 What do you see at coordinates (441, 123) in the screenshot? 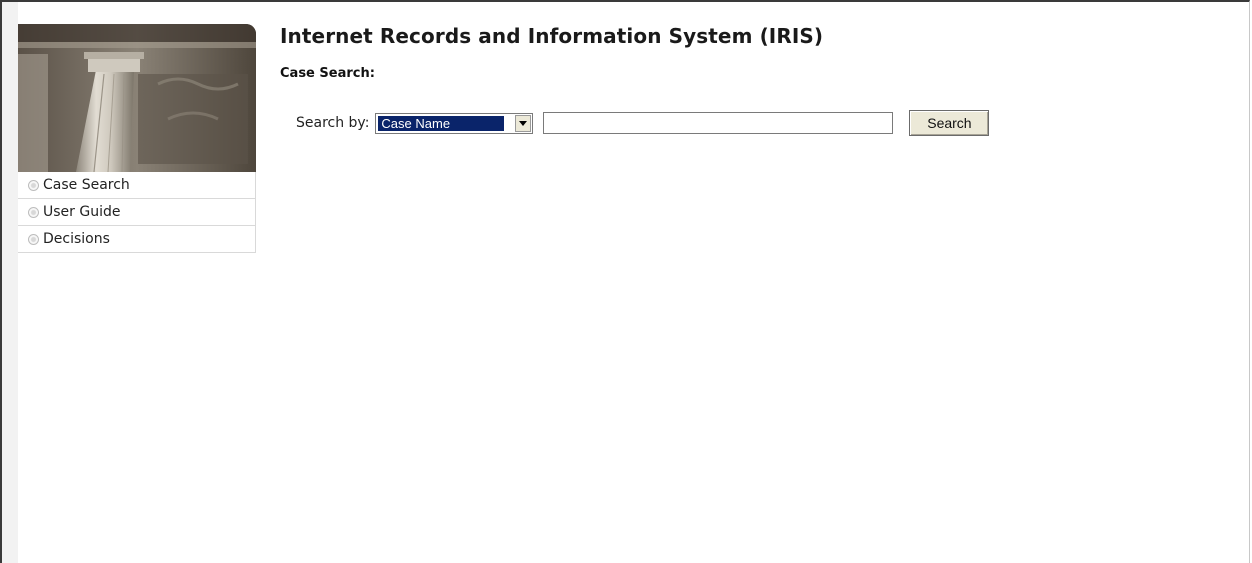
I see `search-type-selected-value: Case Name` at bounding box center [441, 123].